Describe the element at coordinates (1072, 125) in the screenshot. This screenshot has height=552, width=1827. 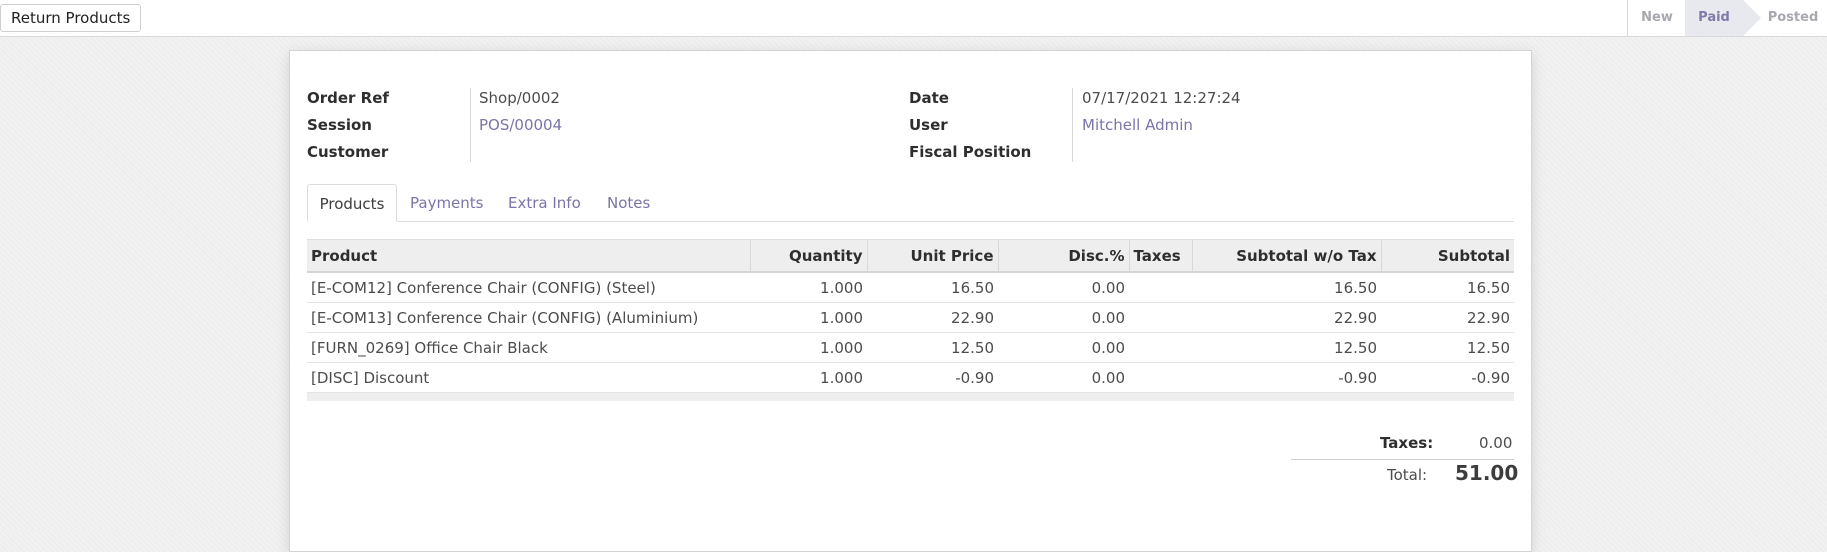
I see `info-divider-right` at that location.